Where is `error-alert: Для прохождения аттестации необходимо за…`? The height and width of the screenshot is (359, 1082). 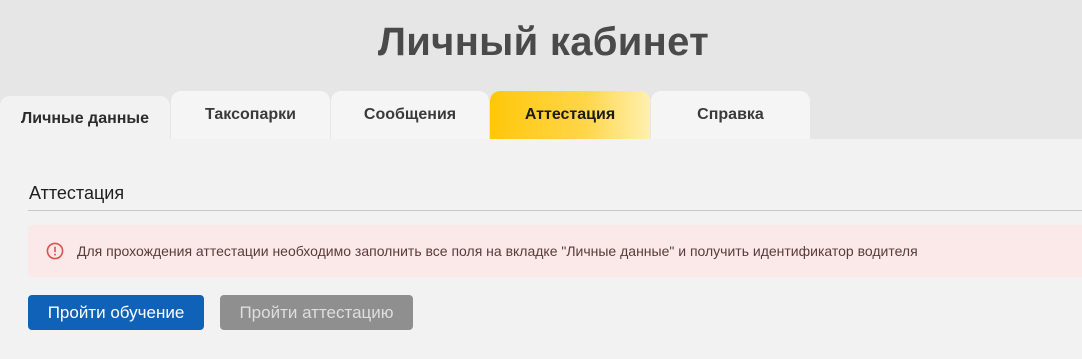
error-alert: Для прохождения аттестации необходимо за… is located at coordinates (555, 251).